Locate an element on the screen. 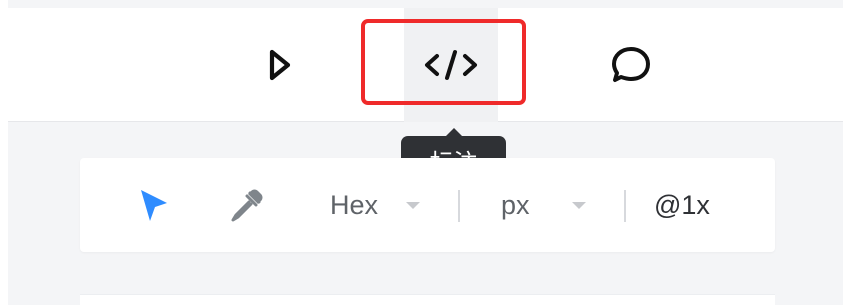 The width and height of the screenshot is (843, 305). scale-value: @1x is located at coordinates (682, 204).